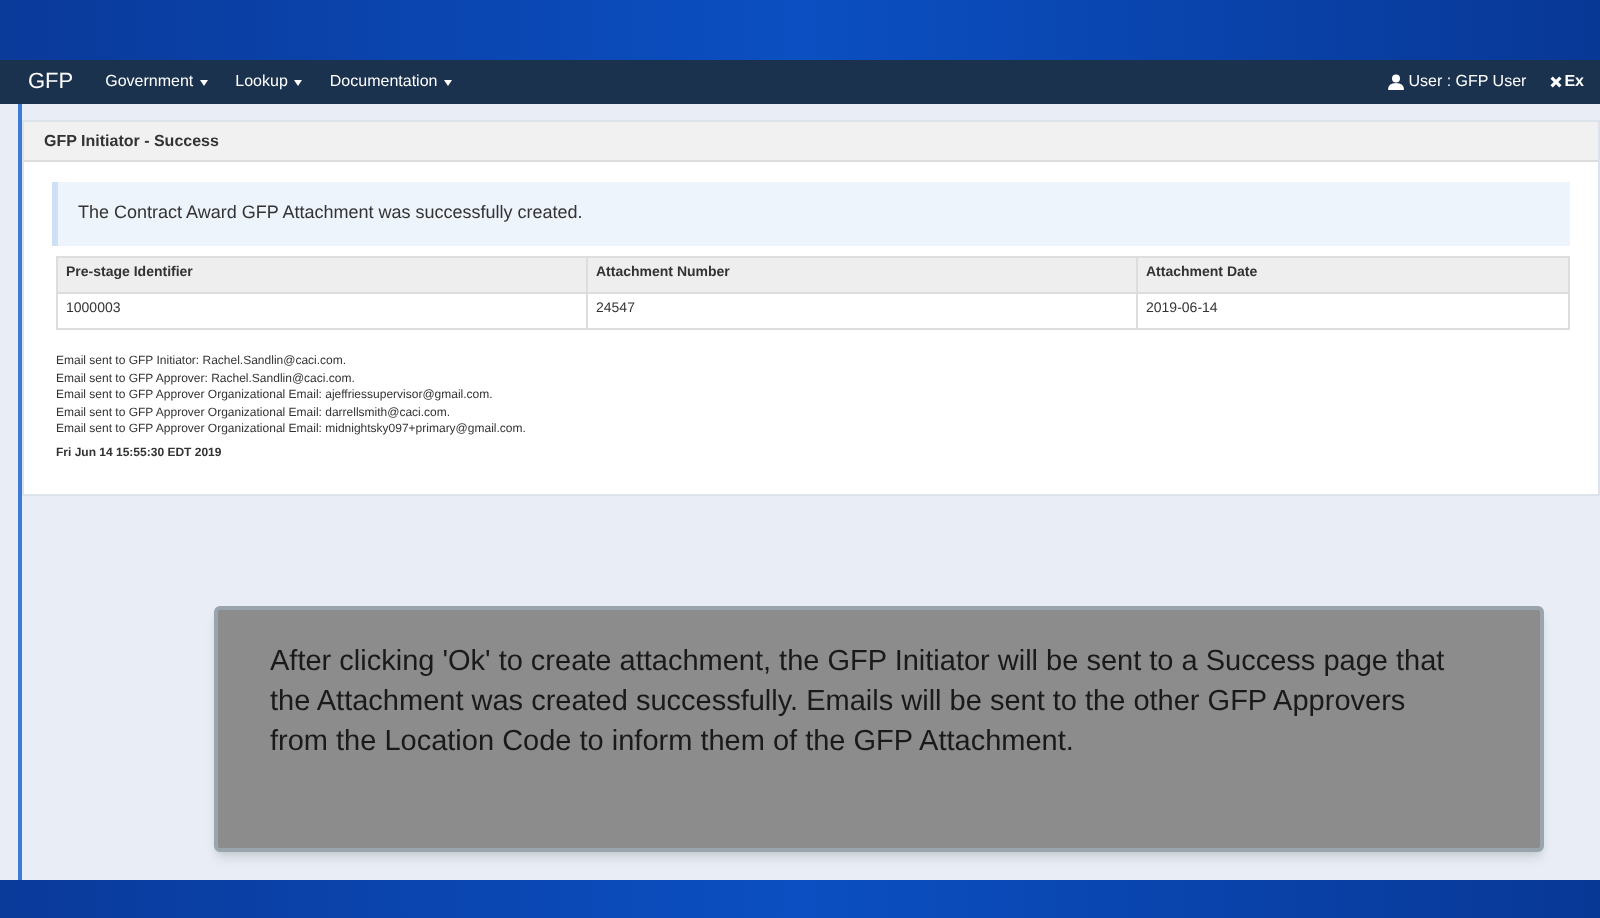  What do you see at coordinates (51, 82) in the screenshot?
I see `brand-link: GFP` at bounding box center [51, 82].